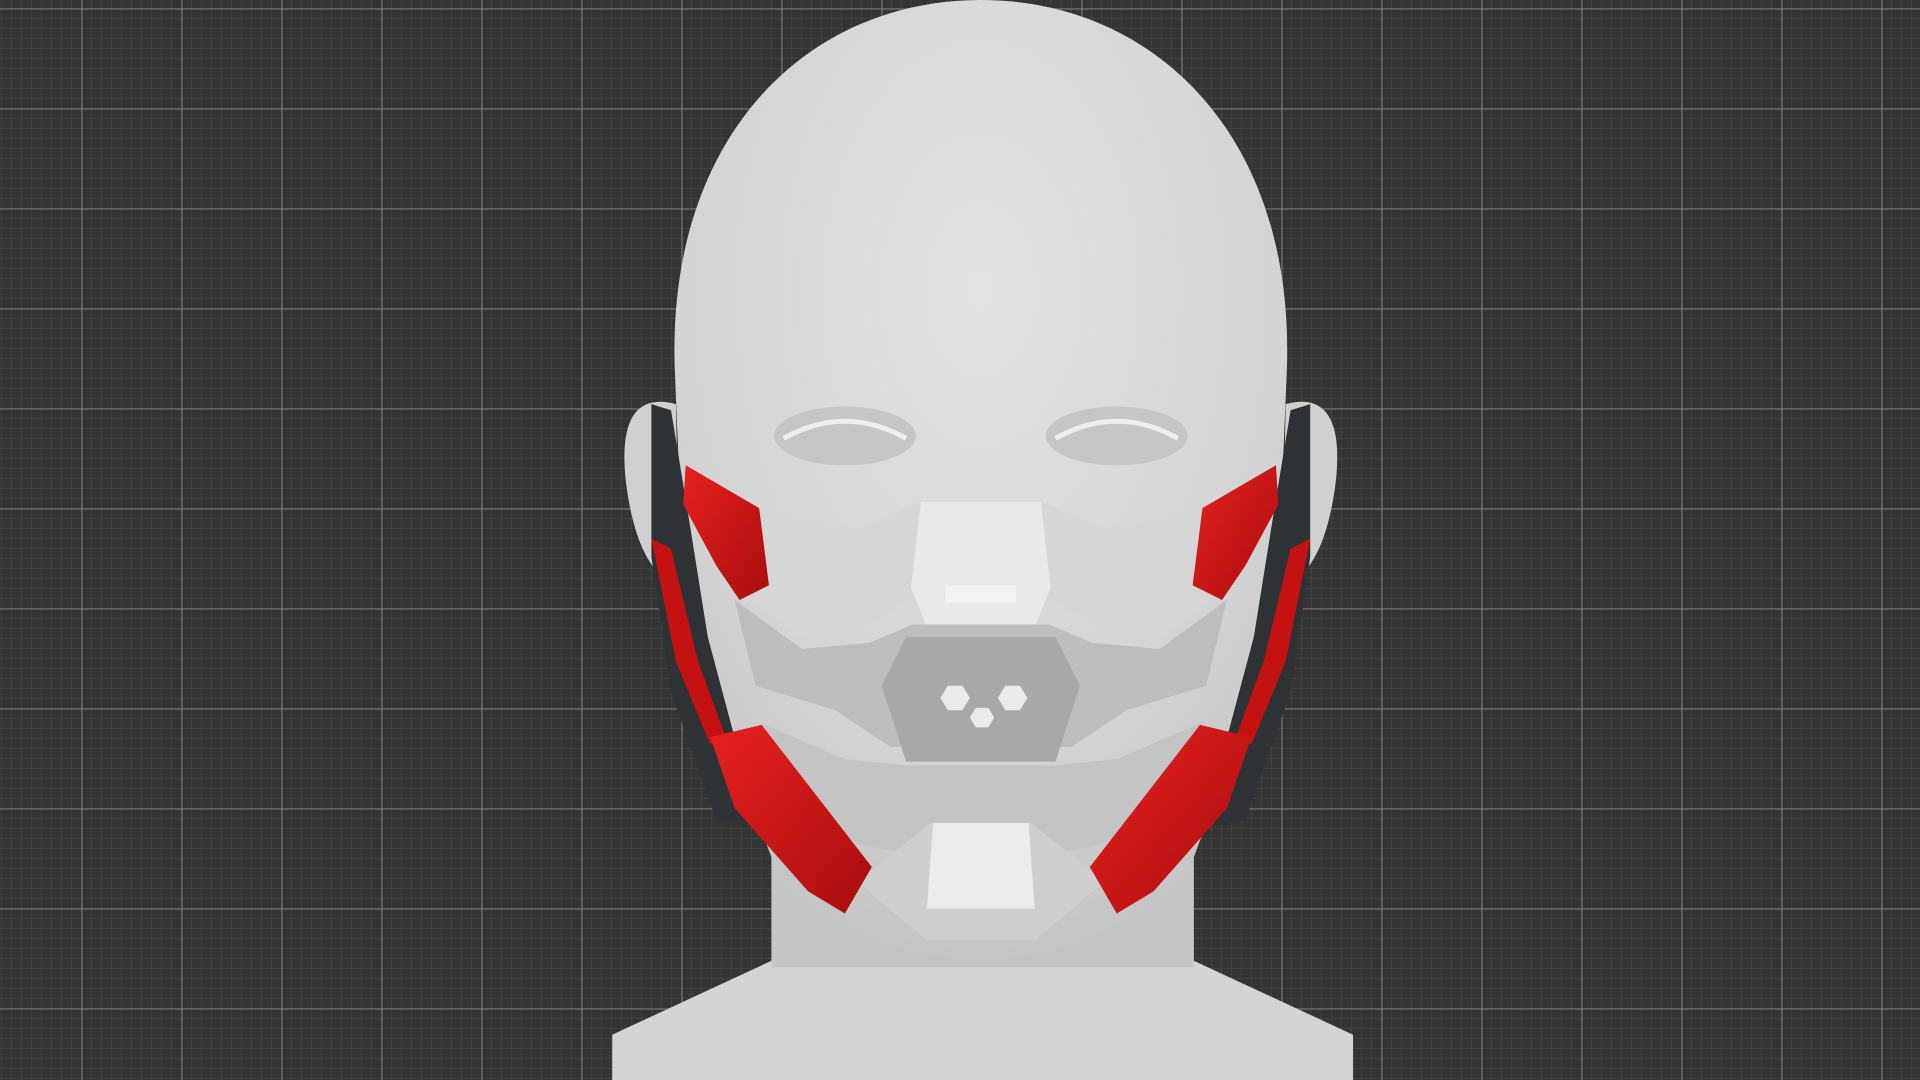 The height and width of the screenshot is (1080, 1920). What do you see at coordinates (981, 564) in the screenshot?
I see `mask-nose-bridge` at bounding box center [981, 564].